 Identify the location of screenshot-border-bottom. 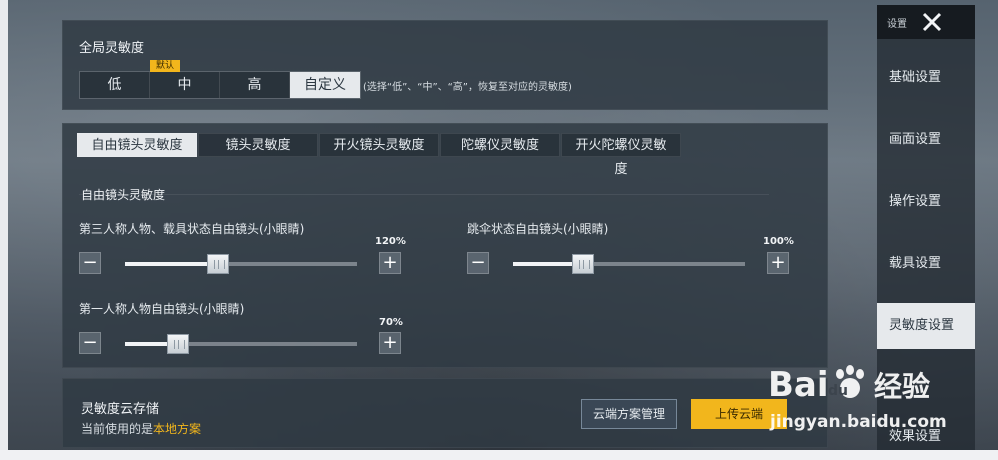
(499, 455).